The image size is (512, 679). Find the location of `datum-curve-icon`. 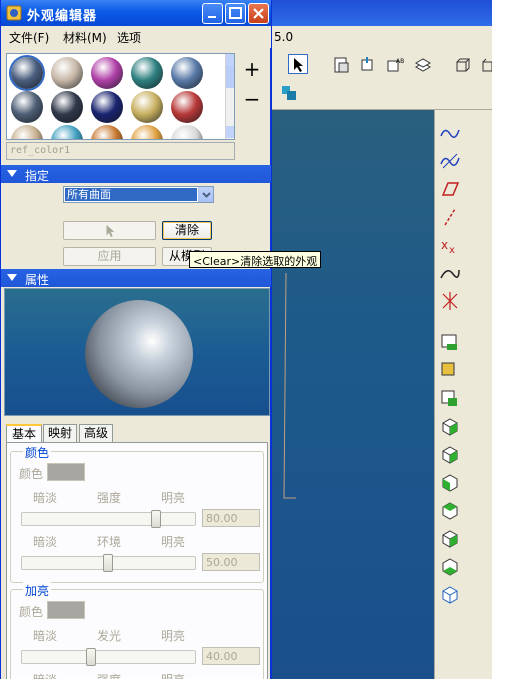

datum-curve-icon is located at coordinates (450, 273).